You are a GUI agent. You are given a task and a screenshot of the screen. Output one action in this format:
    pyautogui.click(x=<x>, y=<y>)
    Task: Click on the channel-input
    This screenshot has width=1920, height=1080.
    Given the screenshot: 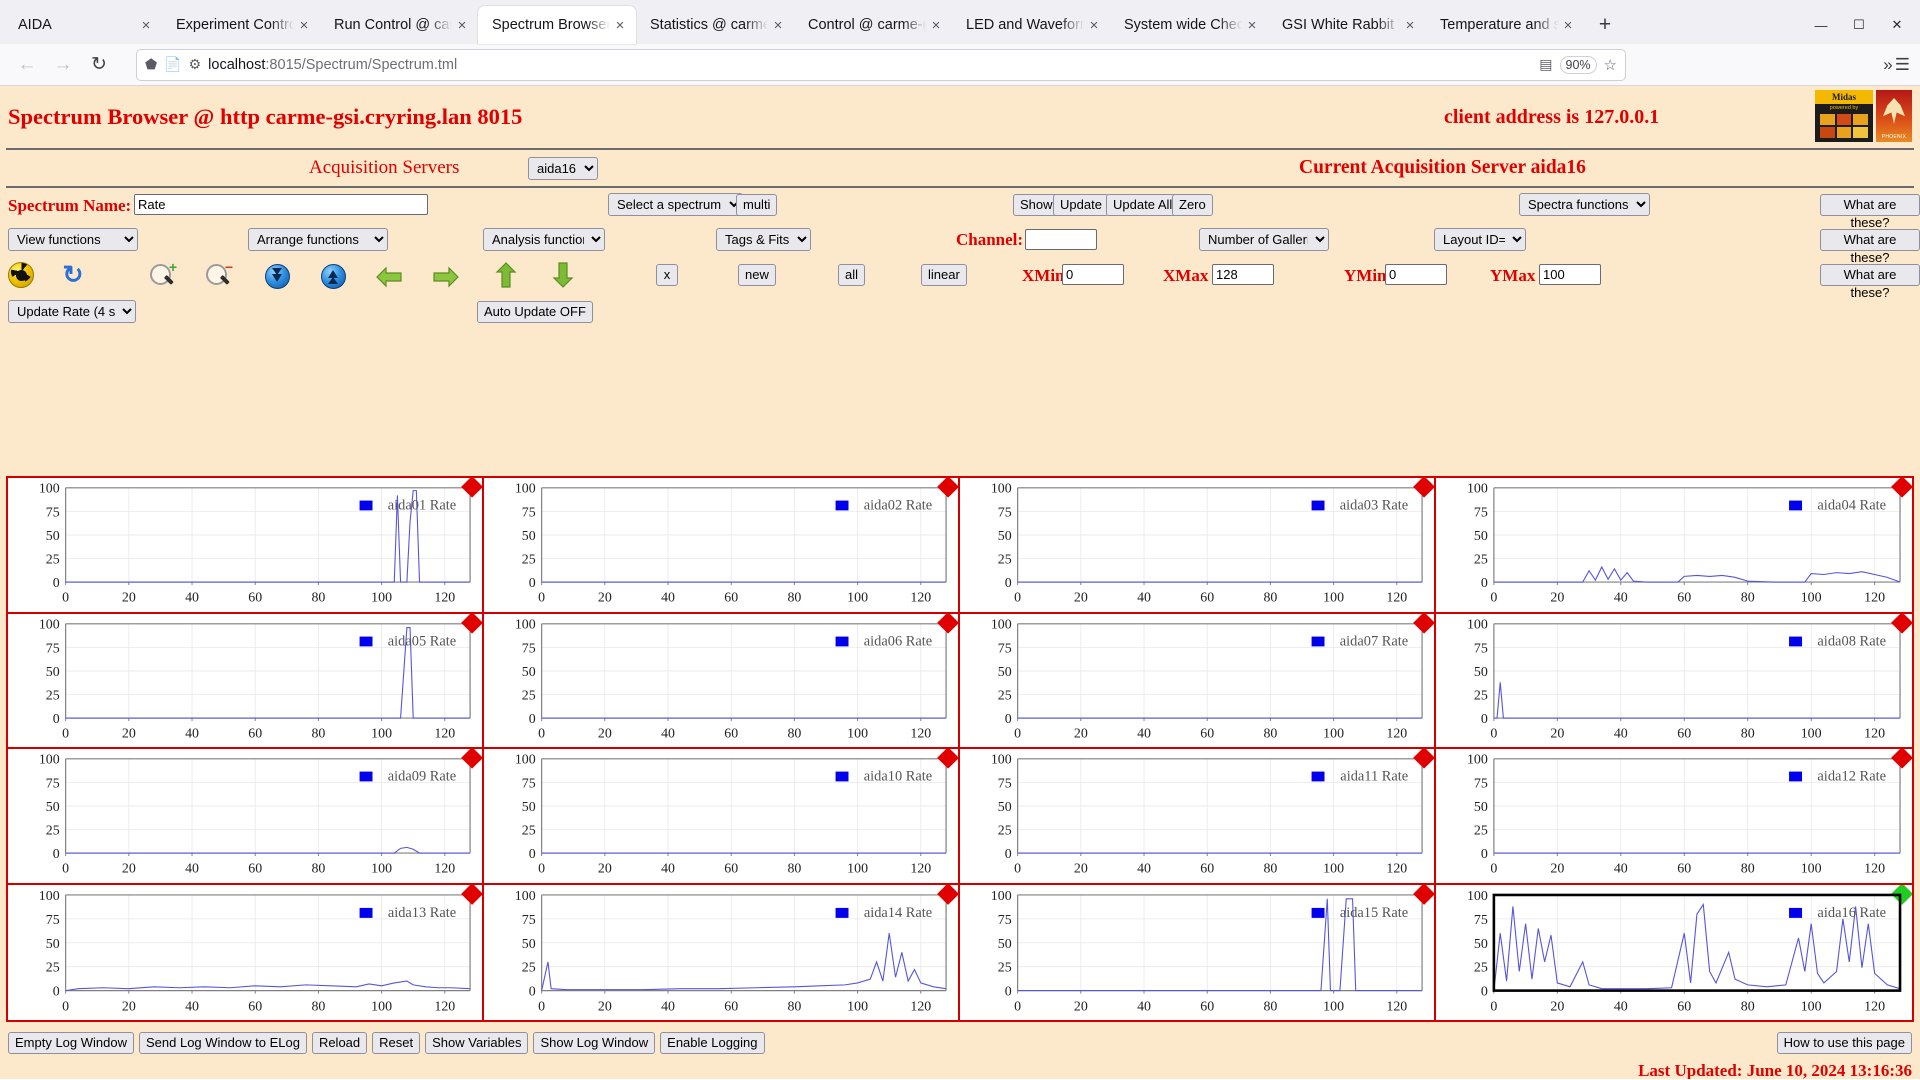 What is the action you would take?
    pyautogui.click(x=1061, y=239)
    